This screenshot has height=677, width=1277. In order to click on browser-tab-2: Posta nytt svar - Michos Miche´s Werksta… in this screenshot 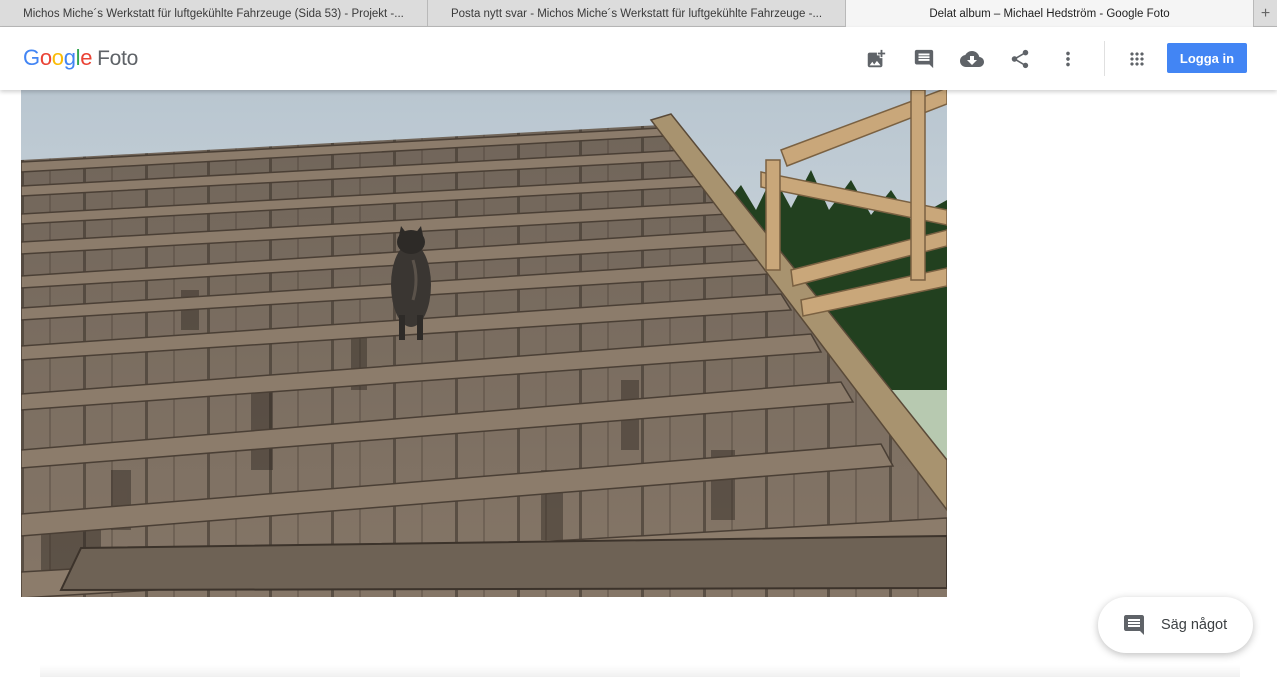, I will do `click(637, 13)`.